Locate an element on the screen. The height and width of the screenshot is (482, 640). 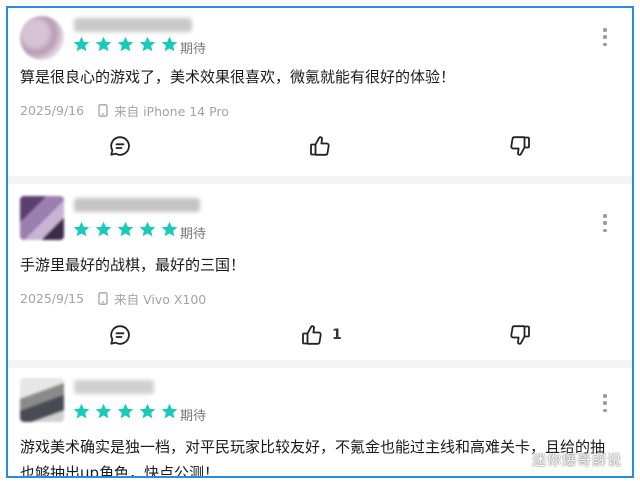
like-button: 1 is located at coordinates (321, 335).